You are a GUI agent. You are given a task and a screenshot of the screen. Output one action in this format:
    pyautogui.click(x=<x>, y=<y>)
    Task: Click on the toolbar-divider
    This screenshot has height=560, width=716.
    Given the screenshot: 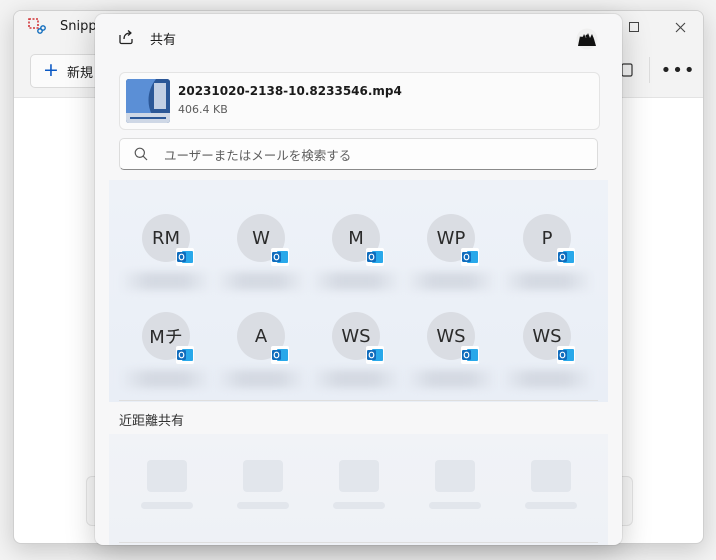 What is the action you would take?
    pyautogui.click(x=649, y=70)
    